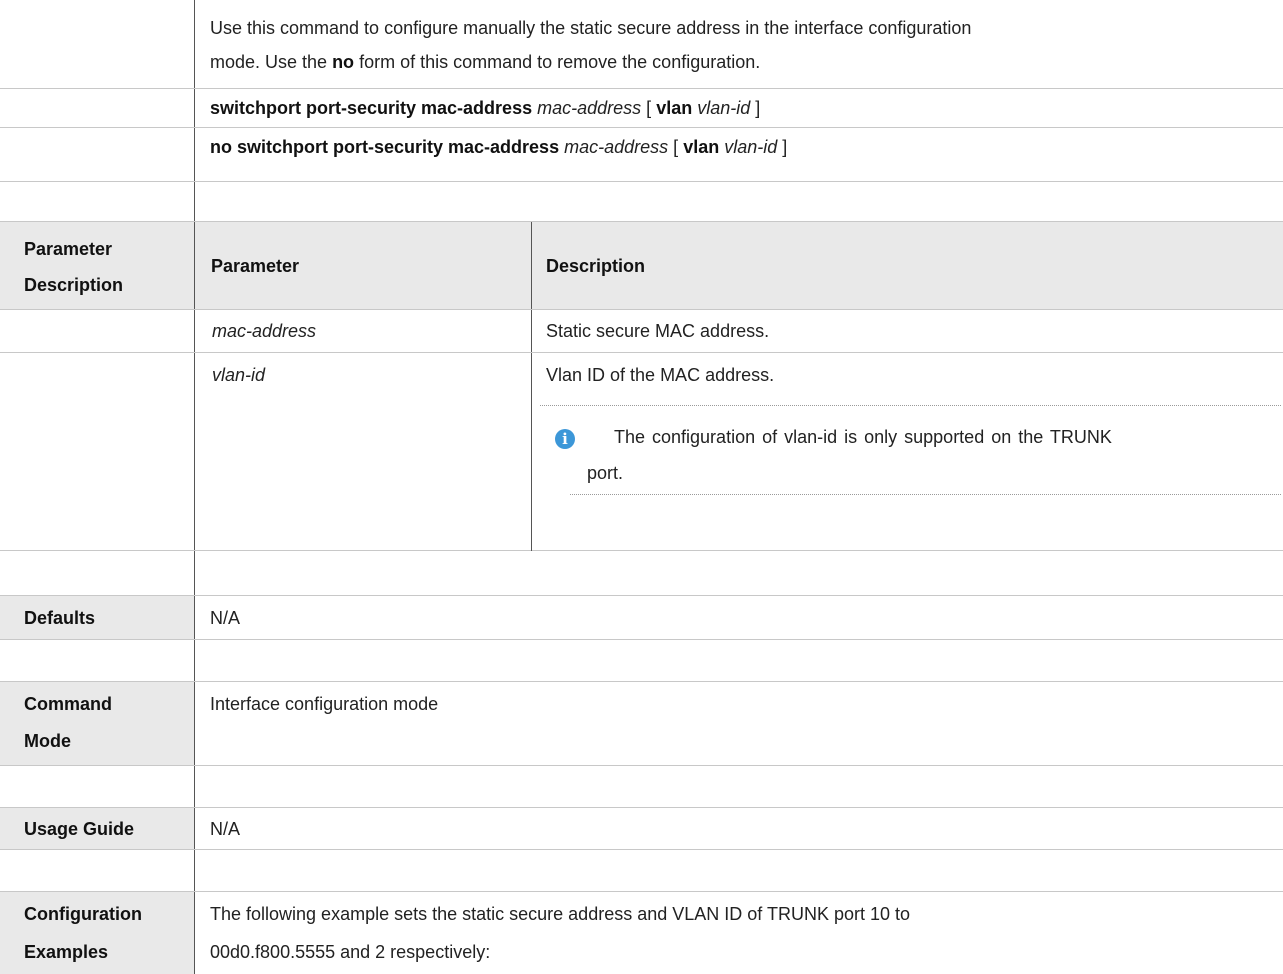 This screenshot has width=1283, height=974. What do you see at coordinates (910, 405) in the screenshot?
I see `note-top-rule` at bounding box center [910, 405].